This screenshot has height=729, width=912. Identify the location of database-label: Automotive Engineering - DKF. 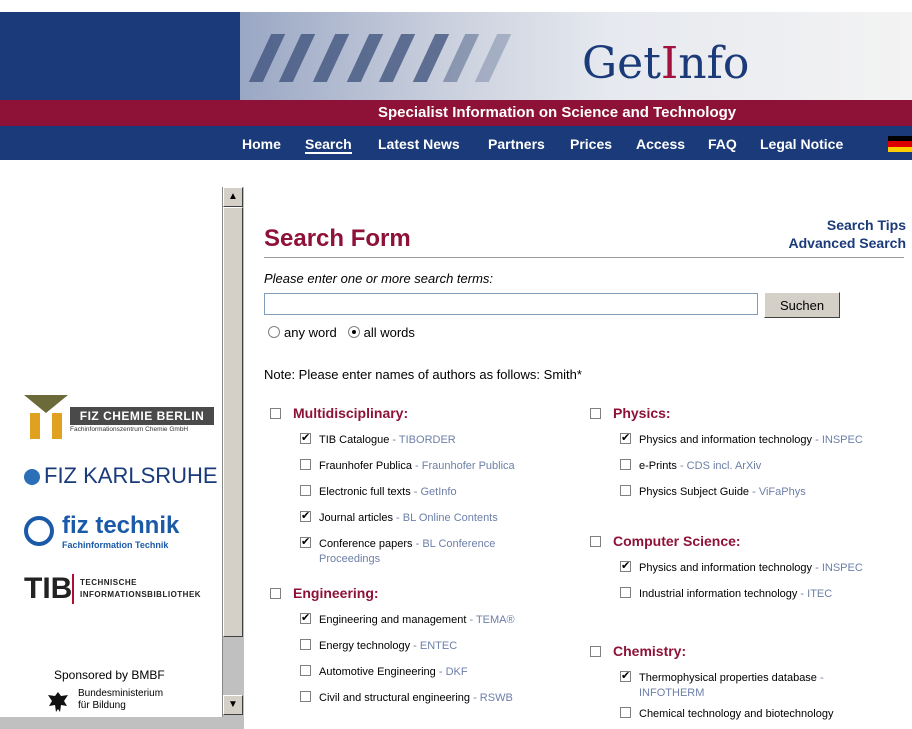
(393, 672).